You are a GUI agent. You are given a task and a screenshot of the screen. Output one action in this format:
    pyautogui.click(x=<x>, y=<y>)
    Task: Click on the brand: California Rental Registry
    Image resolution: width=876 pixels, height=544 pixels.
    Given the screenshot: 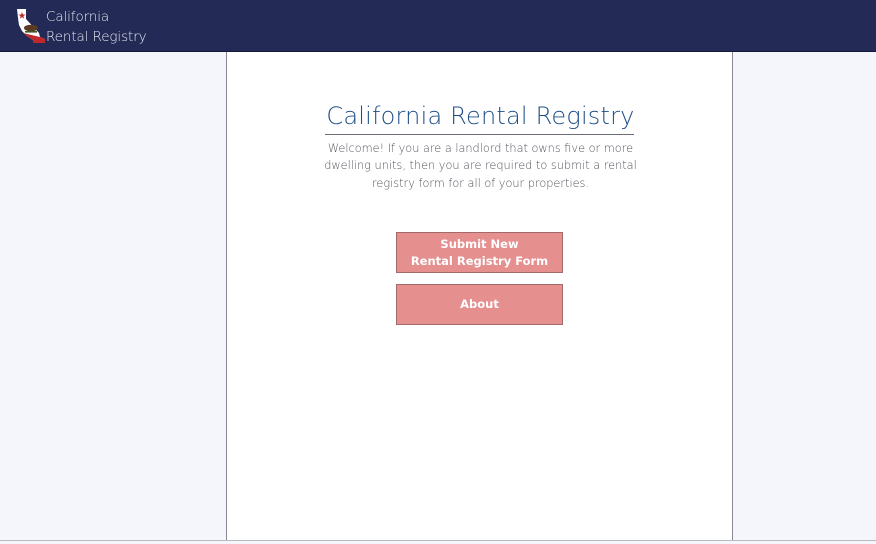 What is the action you would take?
    pyautogui.click(x=81, y=25)
    